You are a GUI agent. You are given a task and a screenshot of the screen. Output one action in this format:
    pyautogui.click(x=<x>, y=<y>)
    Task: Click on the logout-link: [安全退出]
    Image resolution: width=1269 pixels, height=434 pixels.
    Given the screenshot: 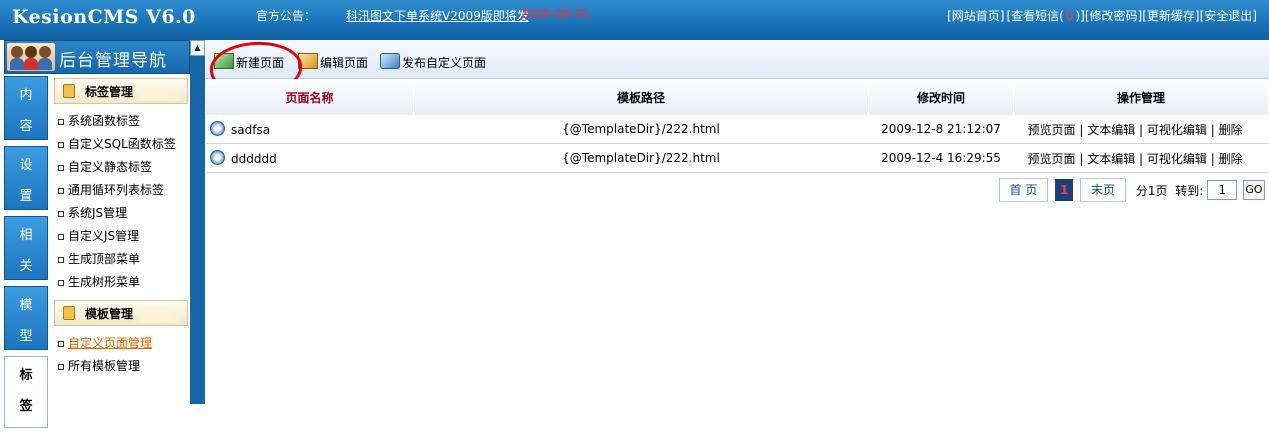 What is the action you would take?
    pyautogui.click(x=1228, y=16)
    